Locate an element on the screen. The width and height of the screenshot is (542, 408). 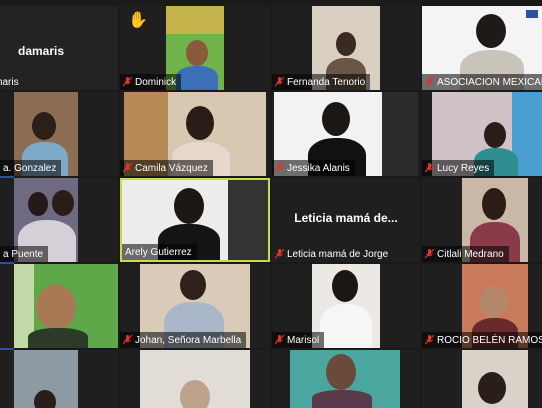
participant-display-name: damaris is located at coordinates (41, 51).